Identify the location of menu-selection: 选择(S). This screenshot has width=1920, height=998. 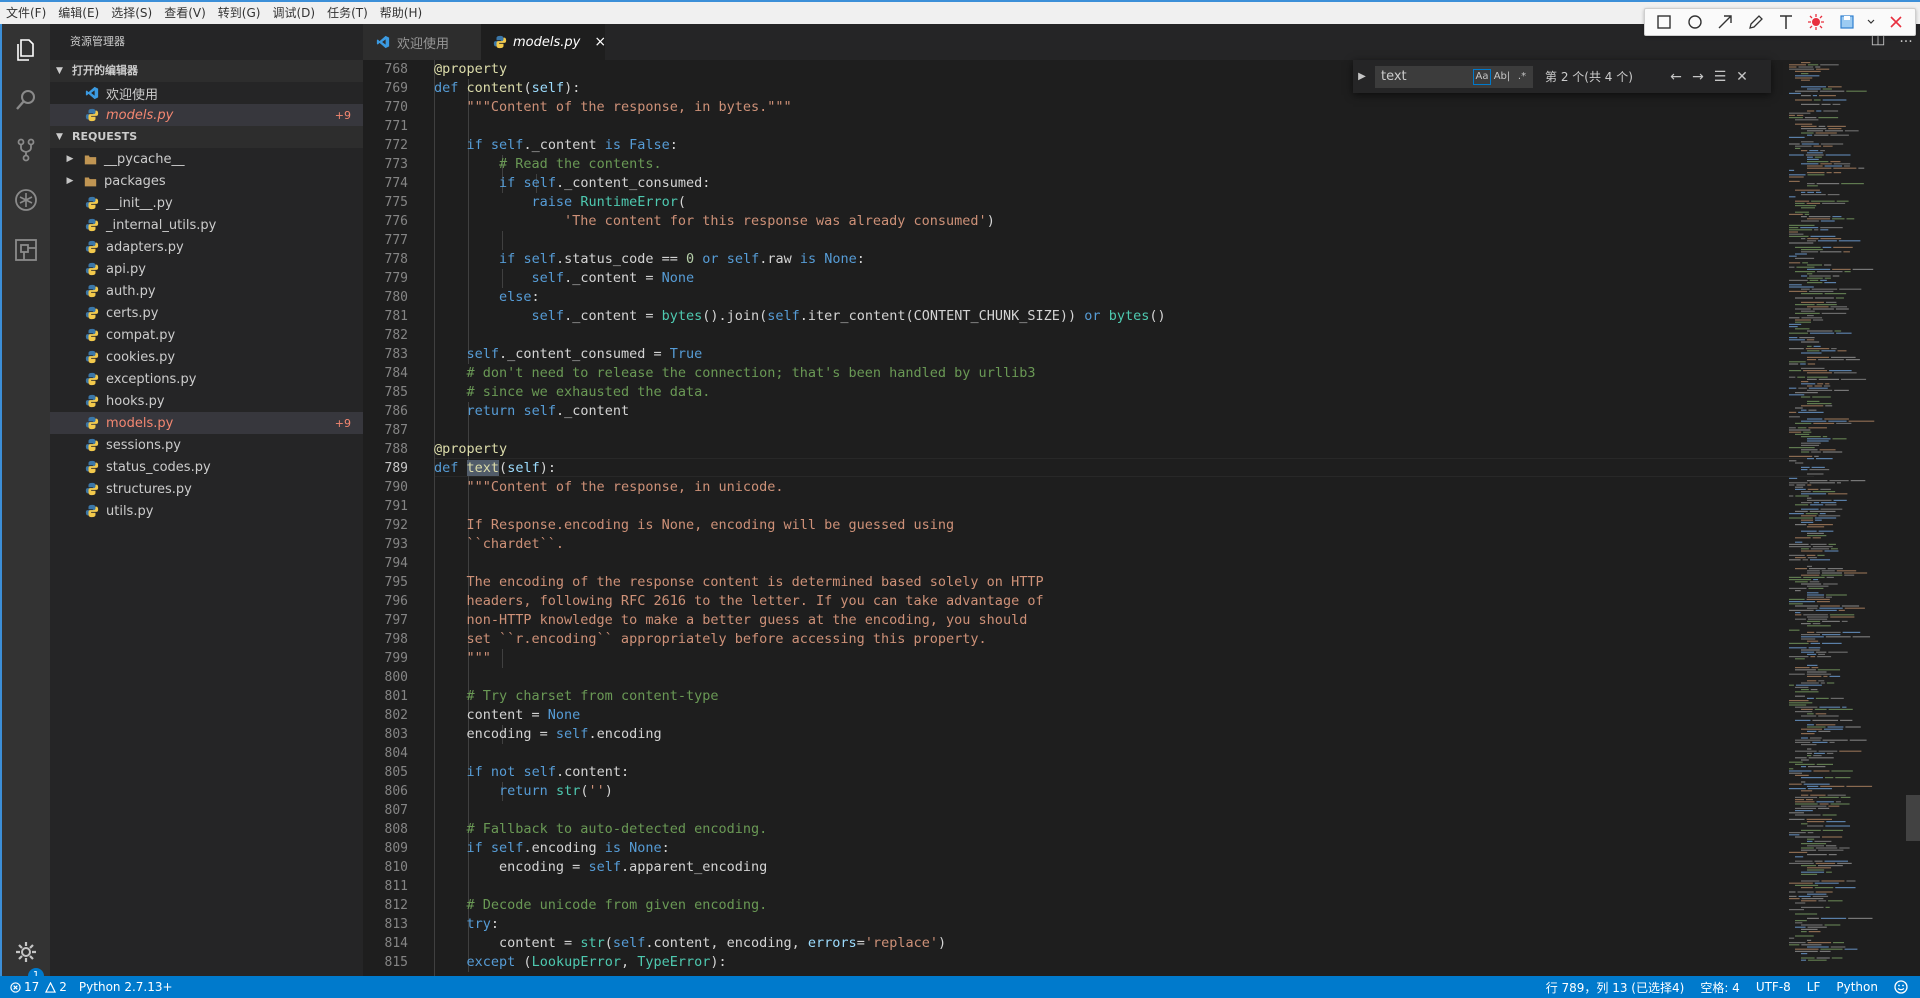
(131, 13).